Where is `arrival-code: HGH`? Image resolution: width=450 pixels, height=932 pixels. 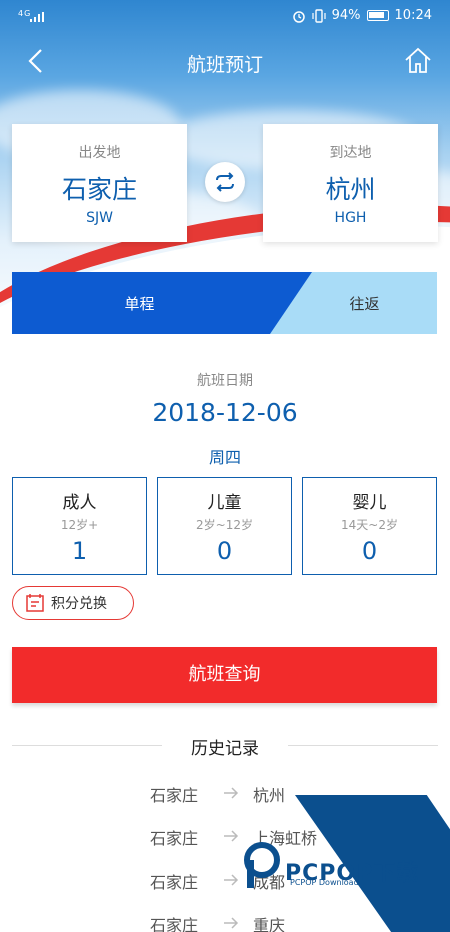 arrival-code: HGH is located at coordinates (350, 218).